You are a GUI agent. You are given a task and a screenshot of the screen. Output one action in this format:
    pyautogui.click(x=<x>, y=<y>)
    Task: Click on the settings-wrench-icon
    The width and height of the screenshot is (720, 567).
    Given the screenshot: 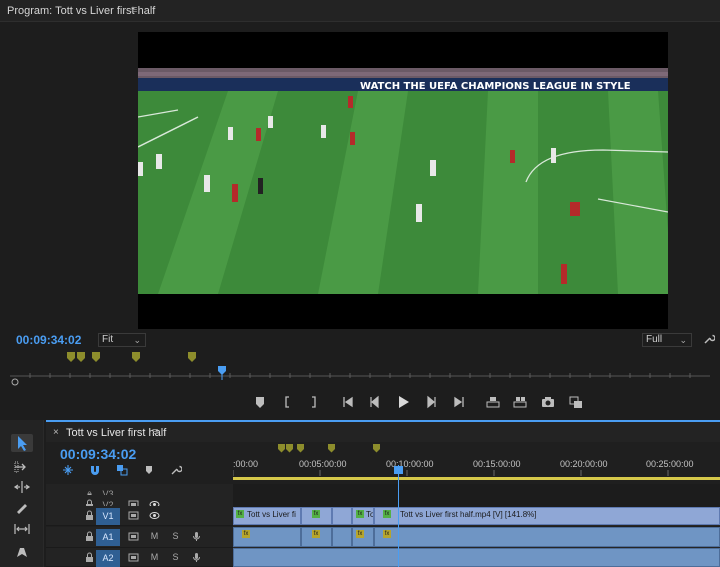 What is the action you would take?
    pyautogui.click(x=709, y=339)
    